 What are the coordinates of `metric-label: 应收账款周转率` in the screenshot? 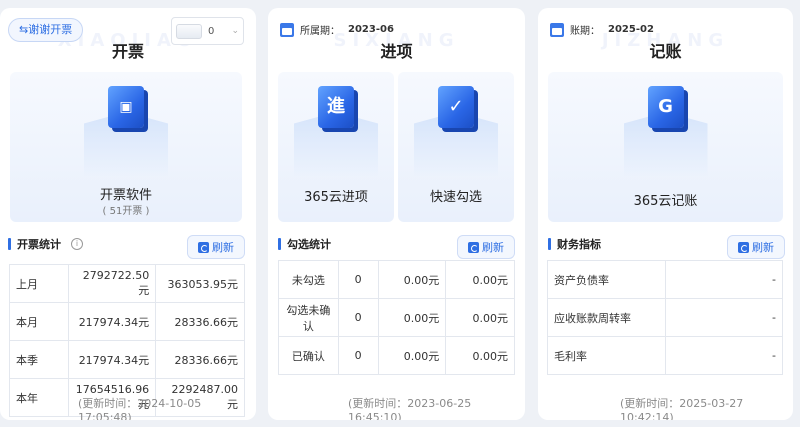 It's located at (606, 317).